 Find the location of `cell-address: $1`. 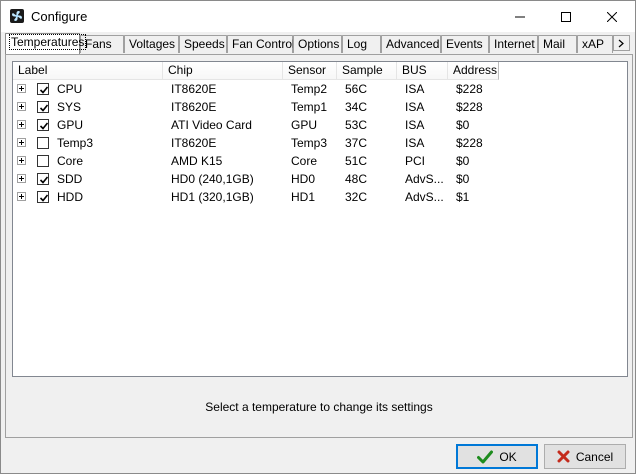

cell-address: $1 is located at coordinates (463, 197).